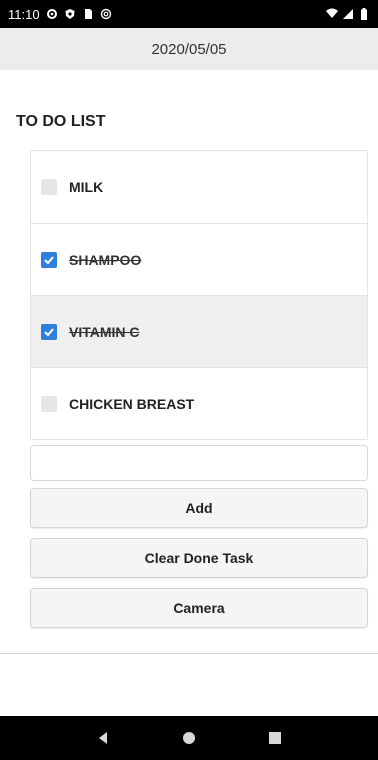 Image resolution: width=378 pixels, height=760 pixels. What do you see at coordinates (199, 331) in the screenshot?
I see `todo-item-vitamin-c: VITAMIN C` at bounding box center [199, 331].